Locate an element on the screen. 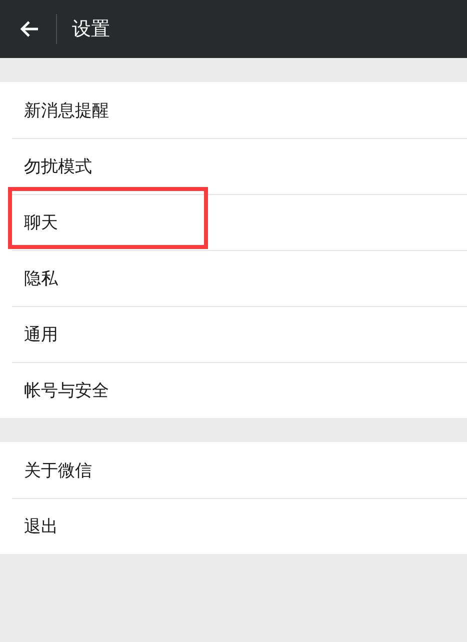  menu-item: 退出 is located at coordinates (41, 526).